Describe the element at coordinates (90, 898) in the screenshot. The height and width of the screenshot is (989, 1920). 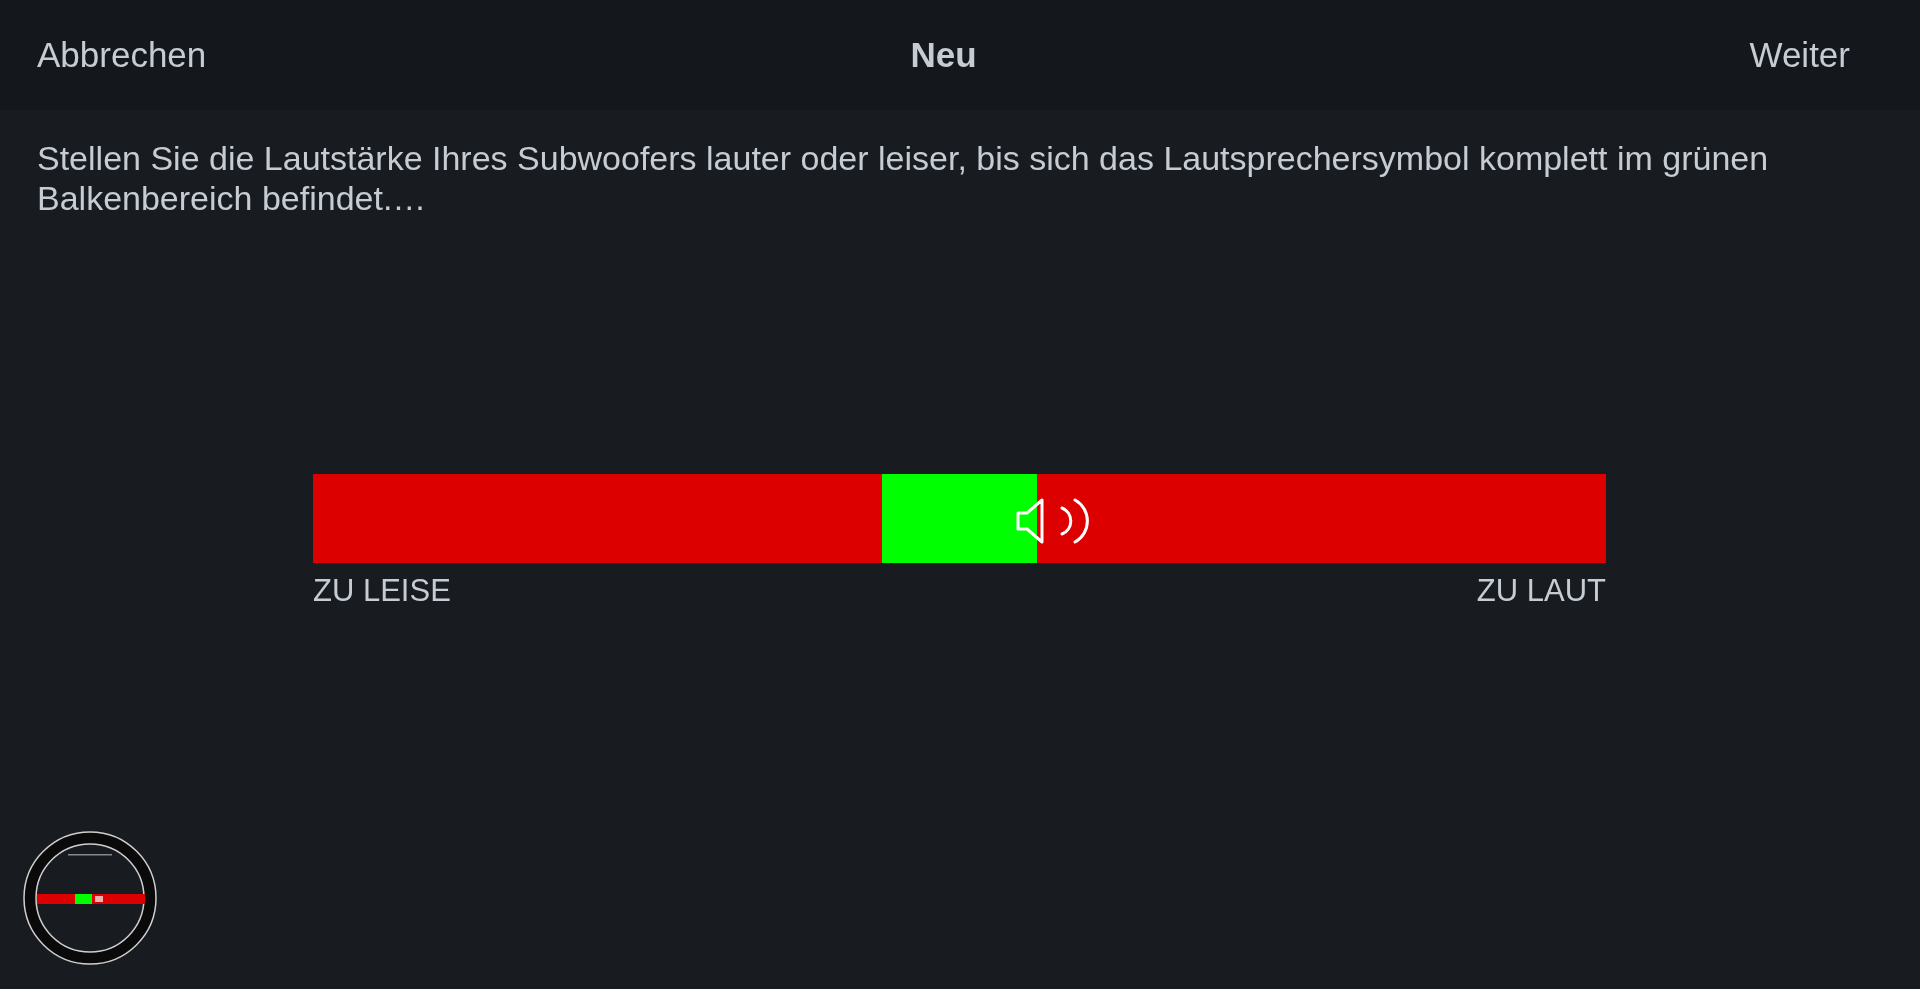
I see `preview-bubble-drawing` at that location.